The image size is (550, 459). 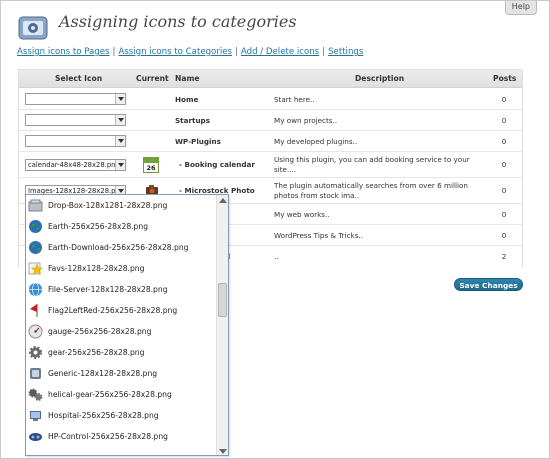 I want to click on save-changes-button: Save Changes, so click(x=488, y=284).